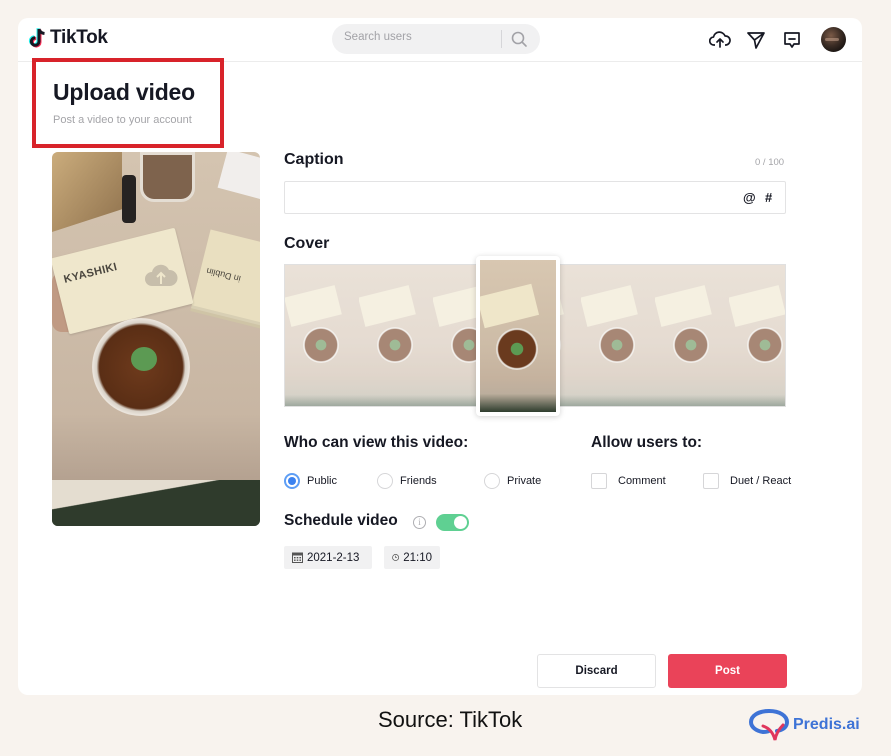 This screenshot has height=756, width=891. I want to click on page-title: Upload video, so click(124, 92).